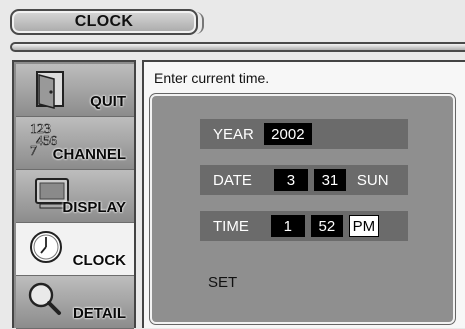 Image resolution: width=465 pixels, height=329 pixels. I want to click on sidebar-item-display: DISPLAY, so click(75, 196).